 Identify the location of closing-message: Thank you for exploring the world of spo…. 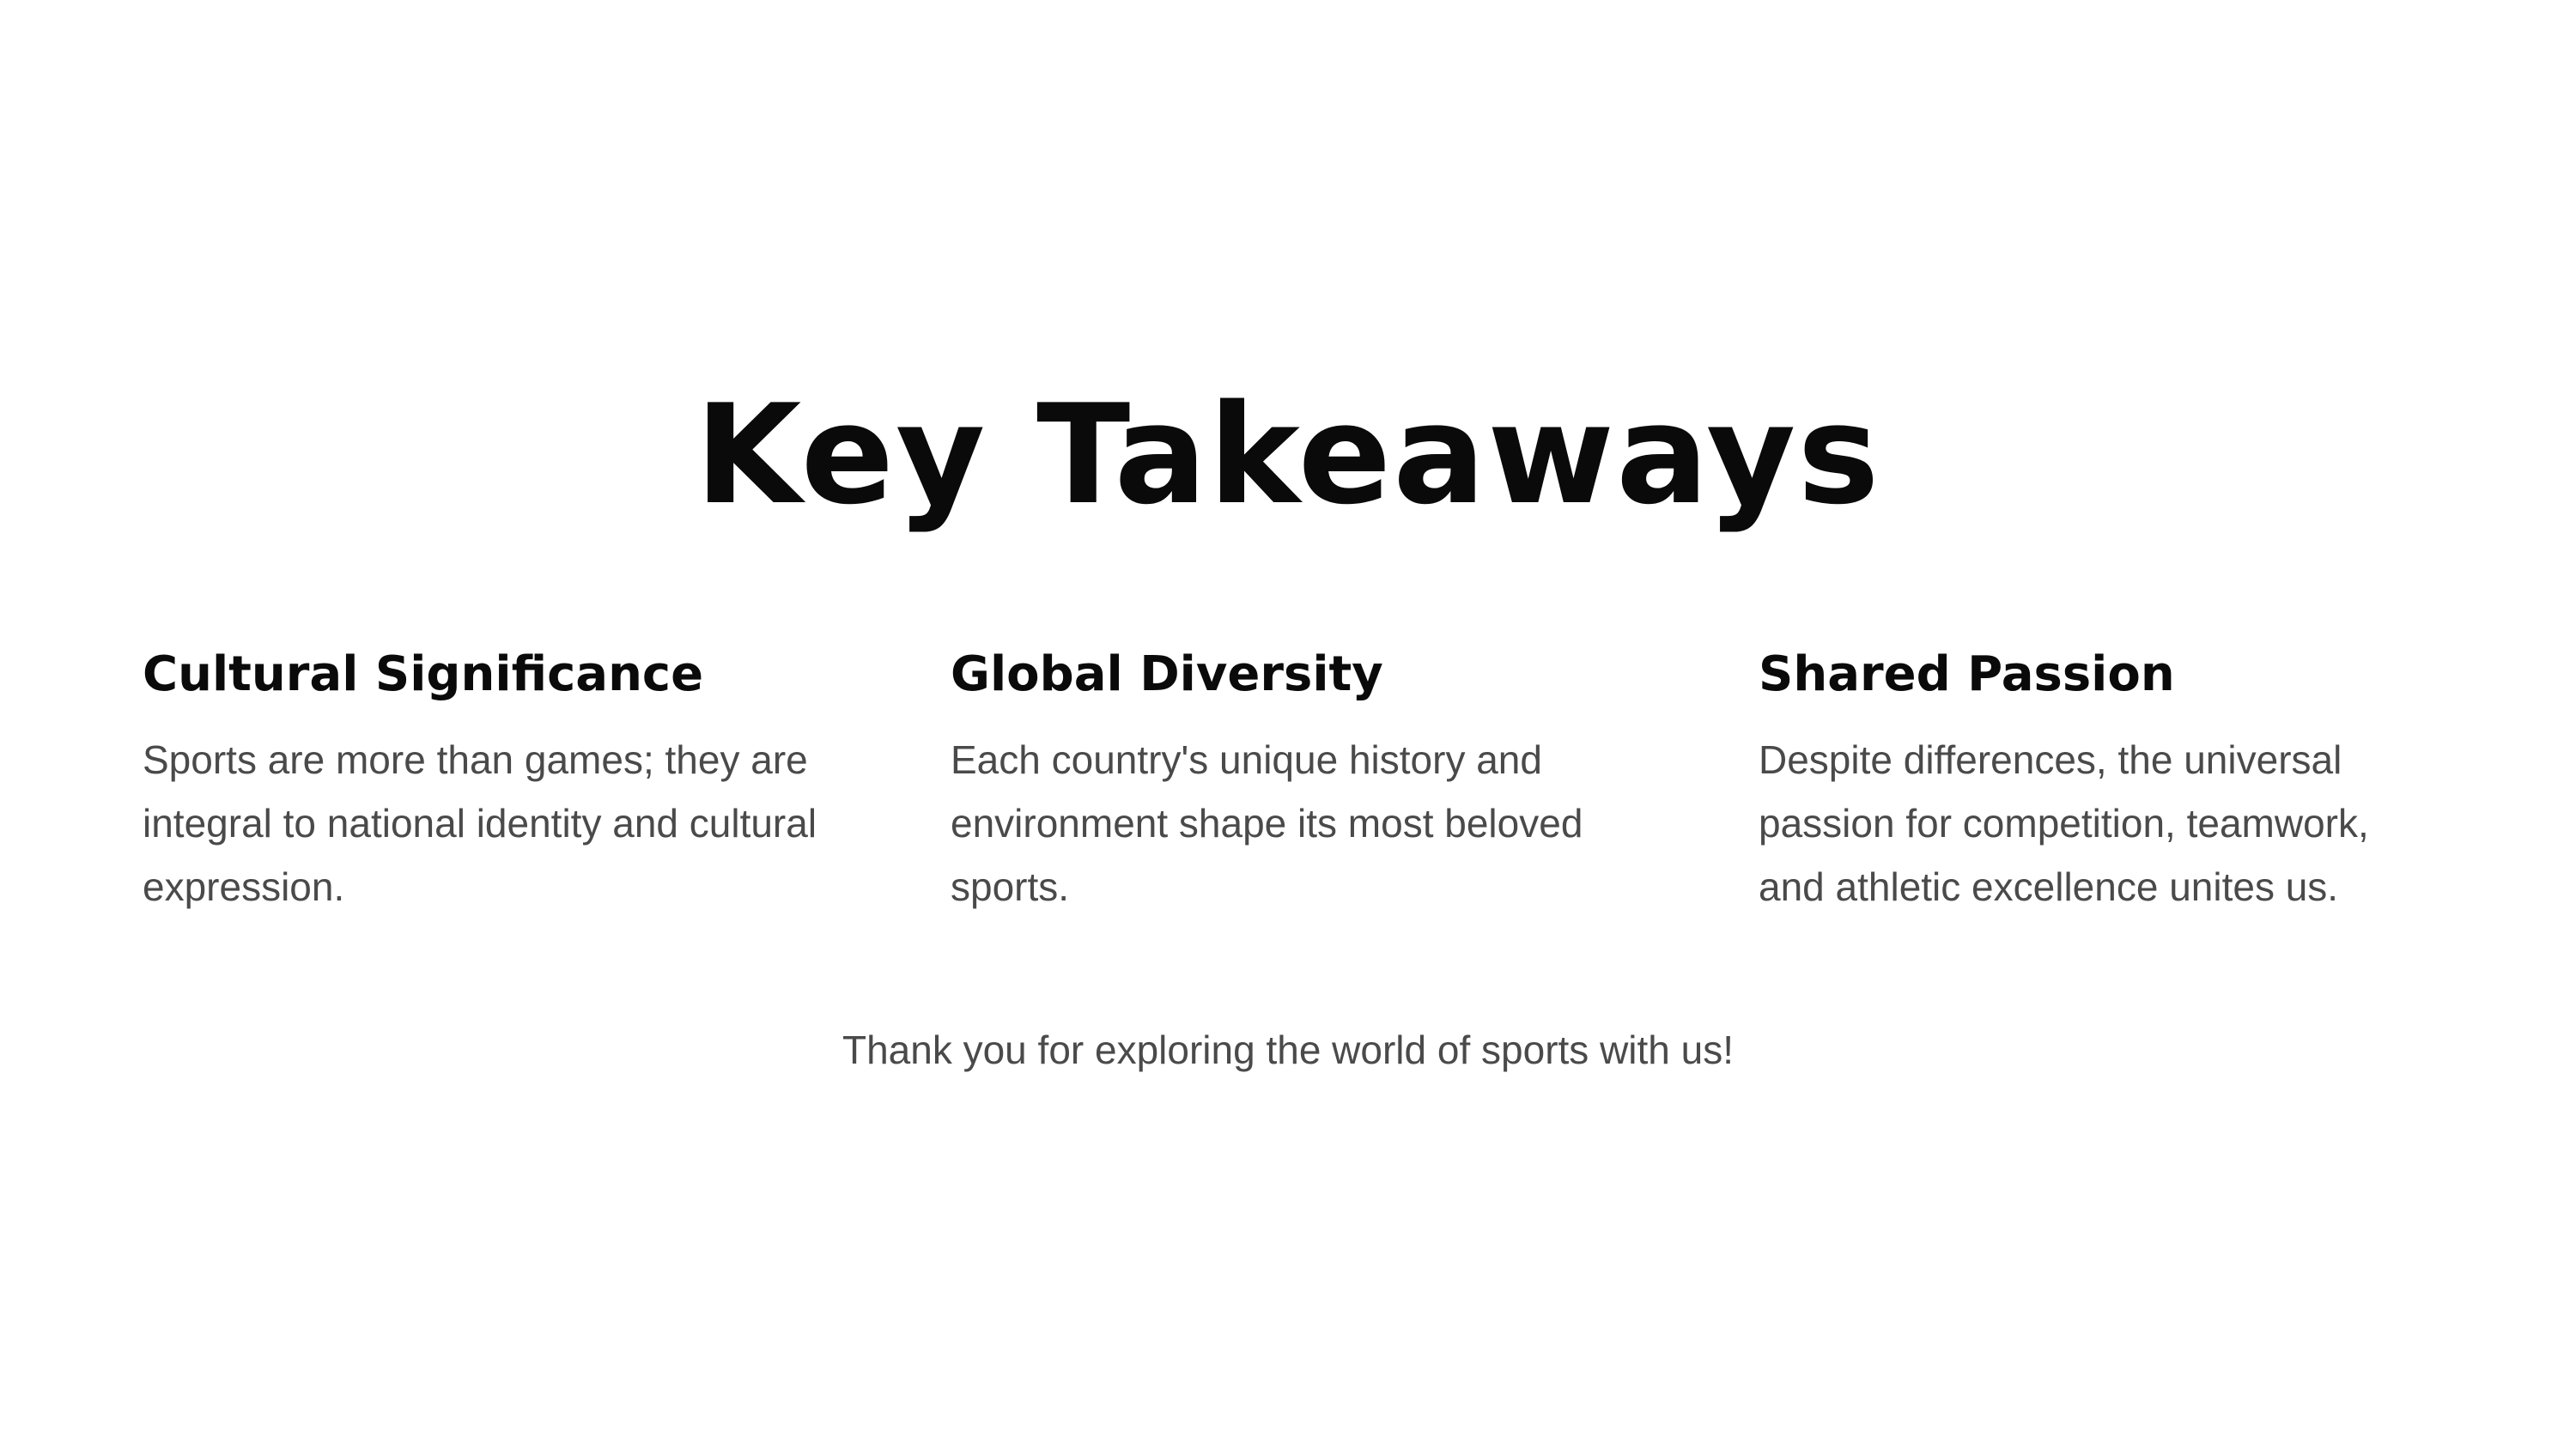
(1288, 1050).